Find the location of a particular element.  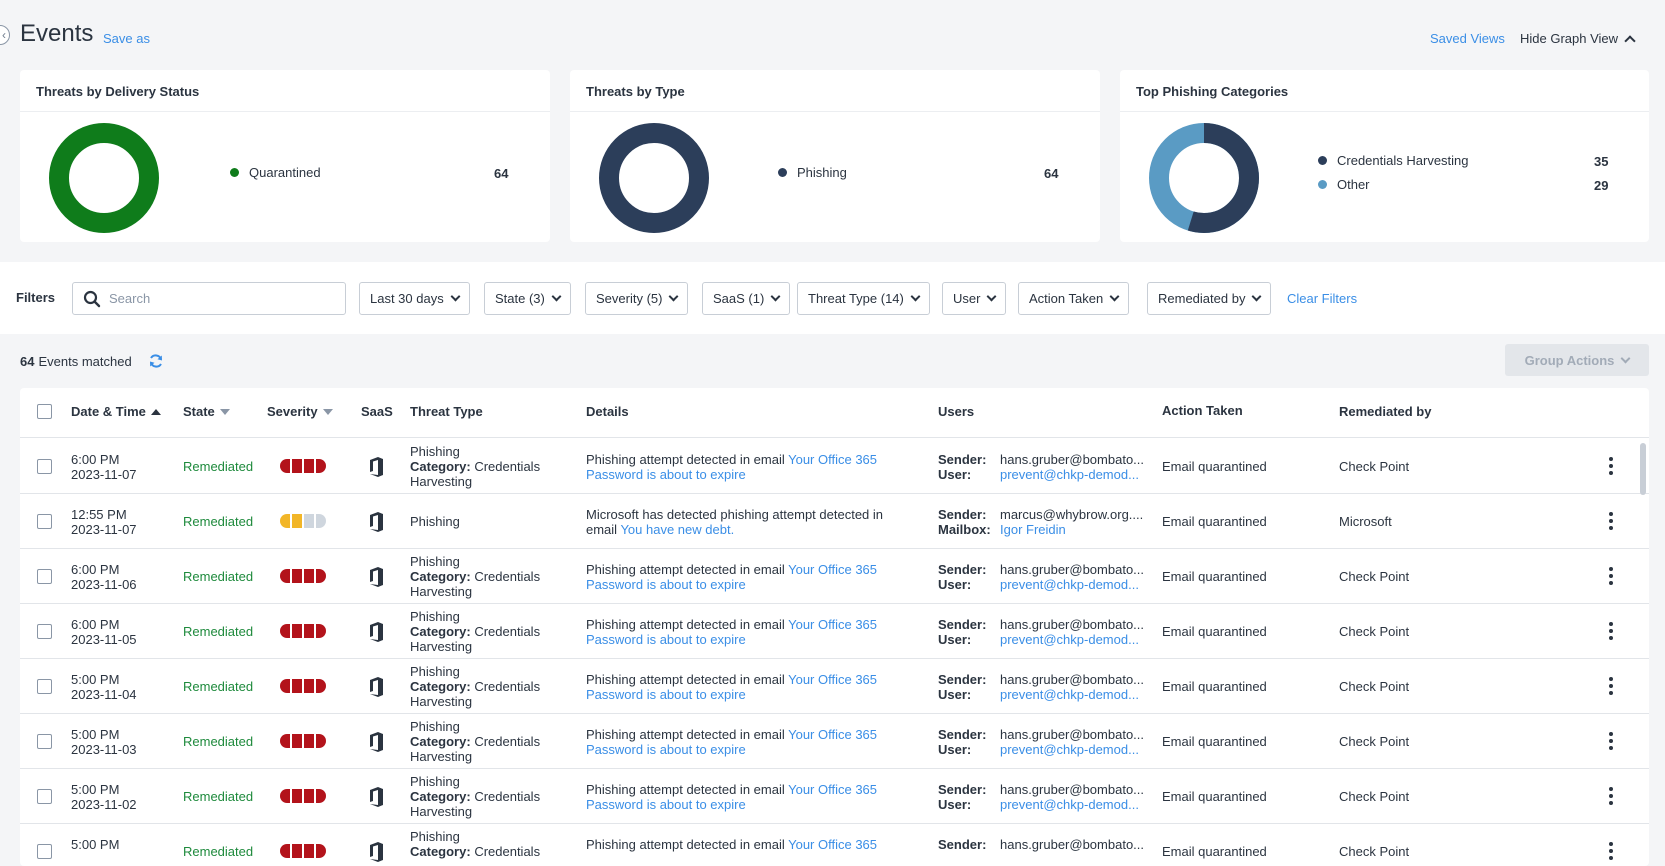

save-as-link: Save as is located at coordinates (126, 38).